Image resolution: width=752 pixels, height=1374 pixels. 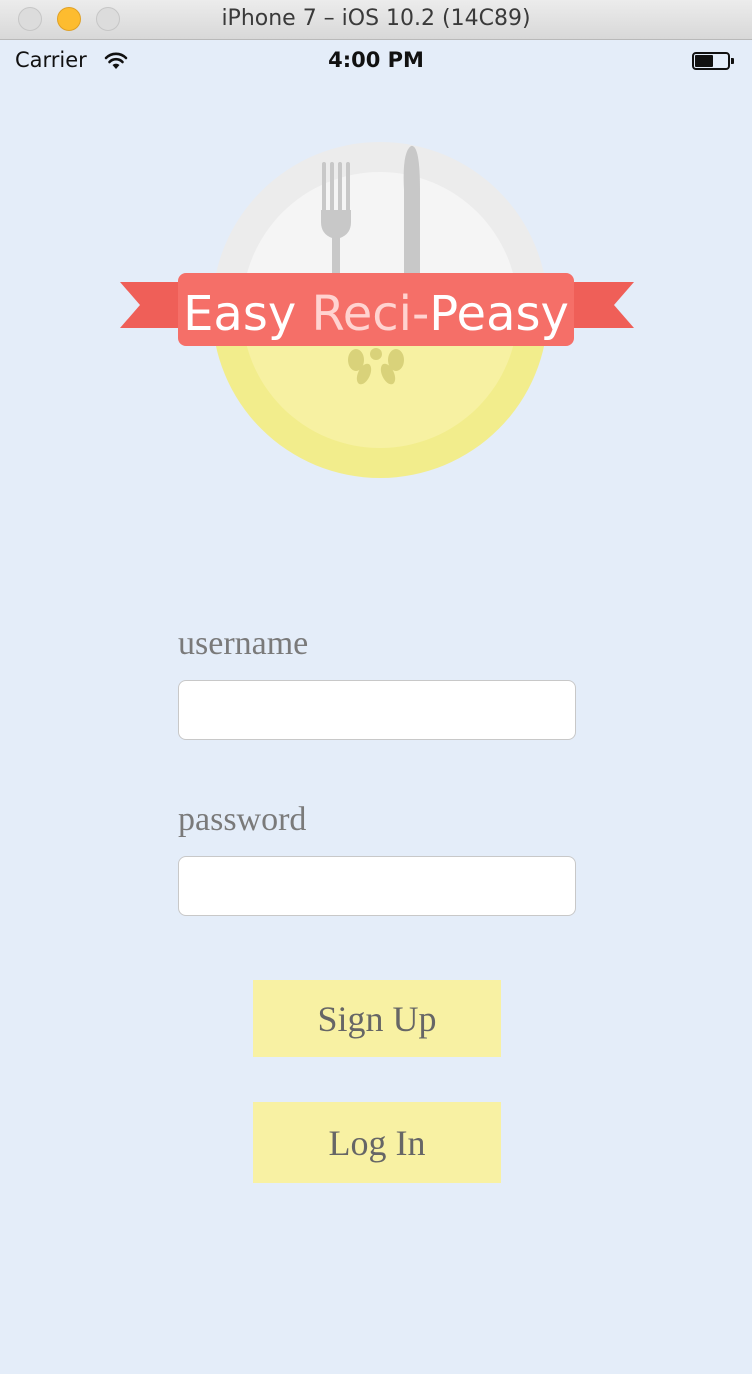 I want to click on log-in-button: Log In, so click(x=377, y=1142).